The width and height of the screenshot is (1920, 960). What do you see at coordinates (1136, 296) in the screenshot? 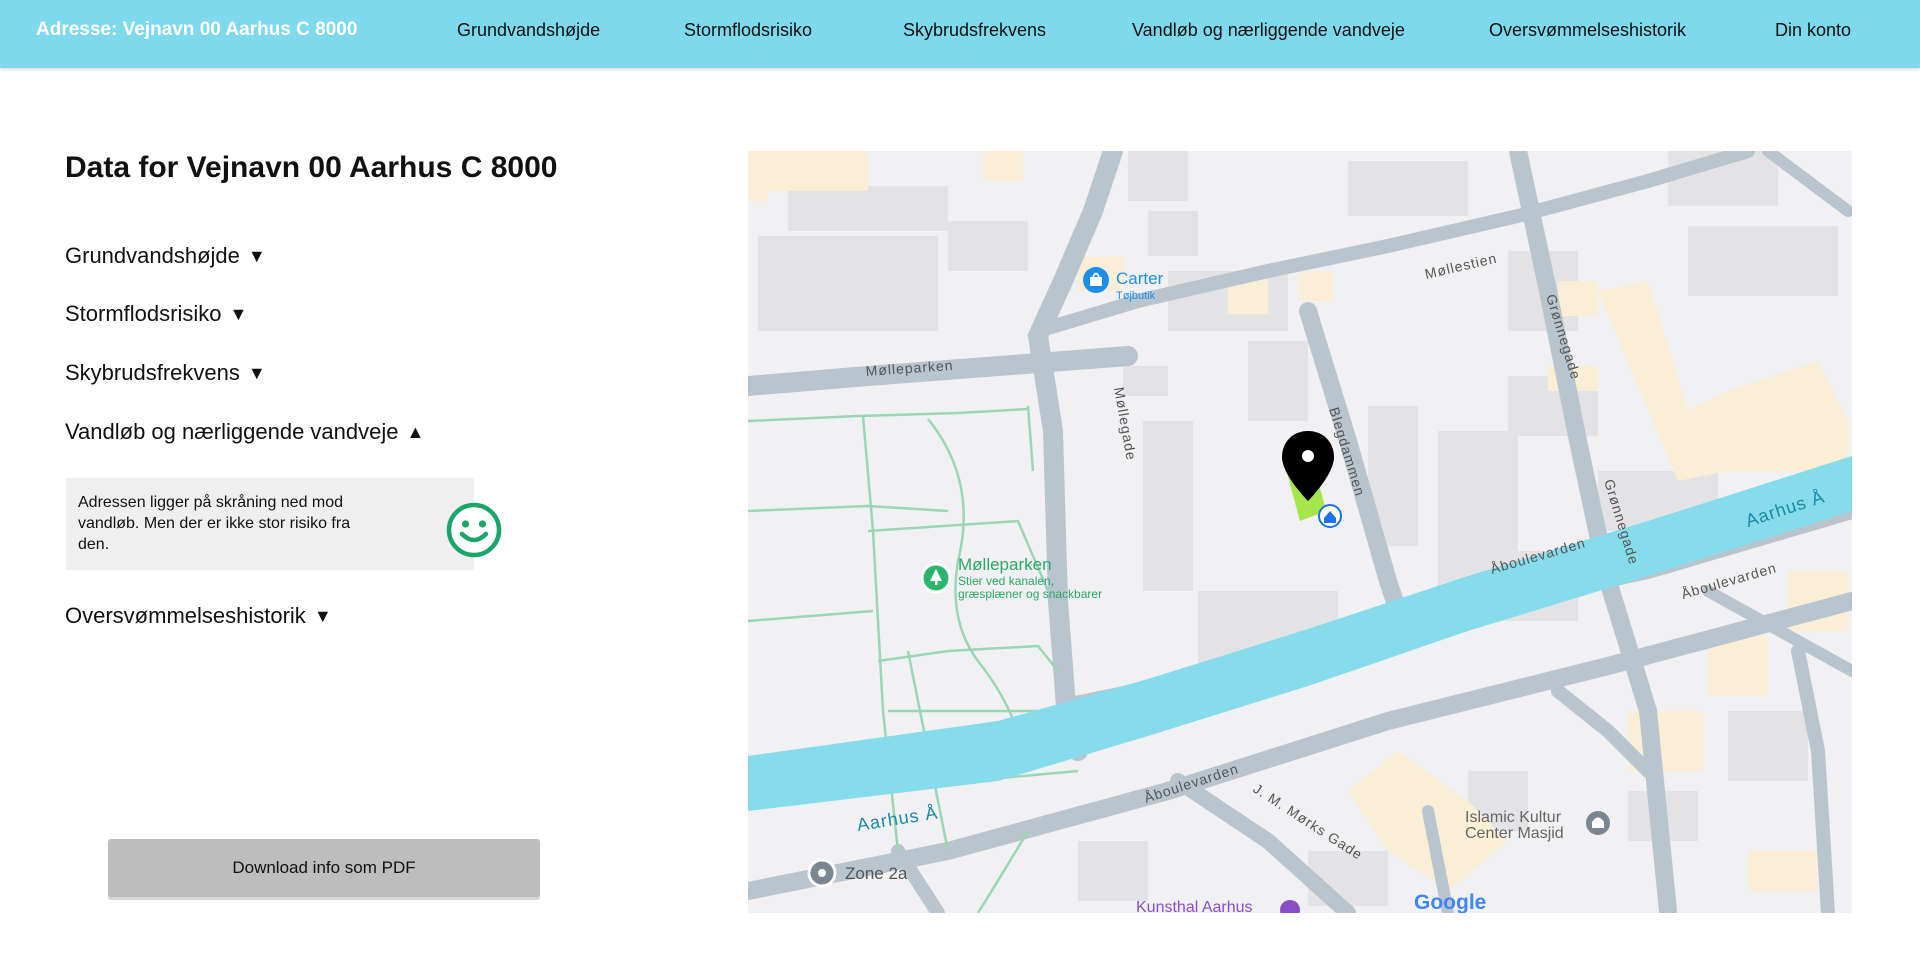
I see `poi-carter-sub: Tøjbutik` at bounding box center [1136, 296].